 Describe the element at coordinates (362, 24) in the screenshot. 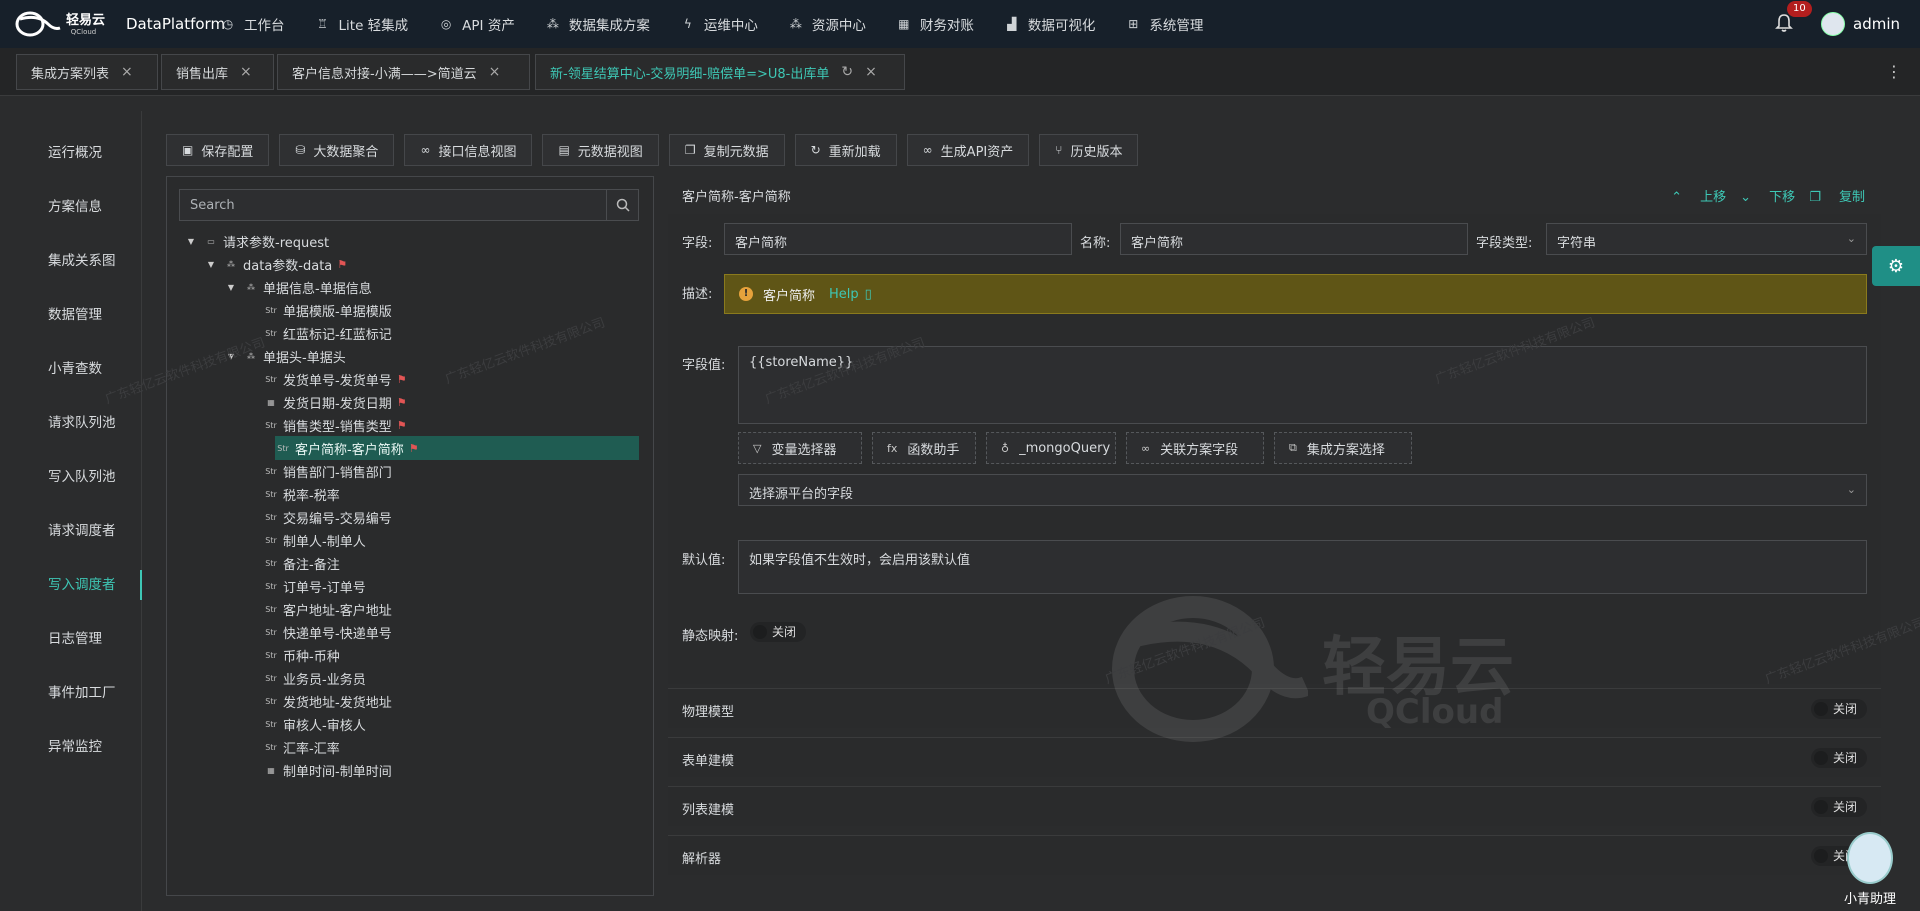

I see `nav-item-lite: ♖ Lite 轻集成` at that location.